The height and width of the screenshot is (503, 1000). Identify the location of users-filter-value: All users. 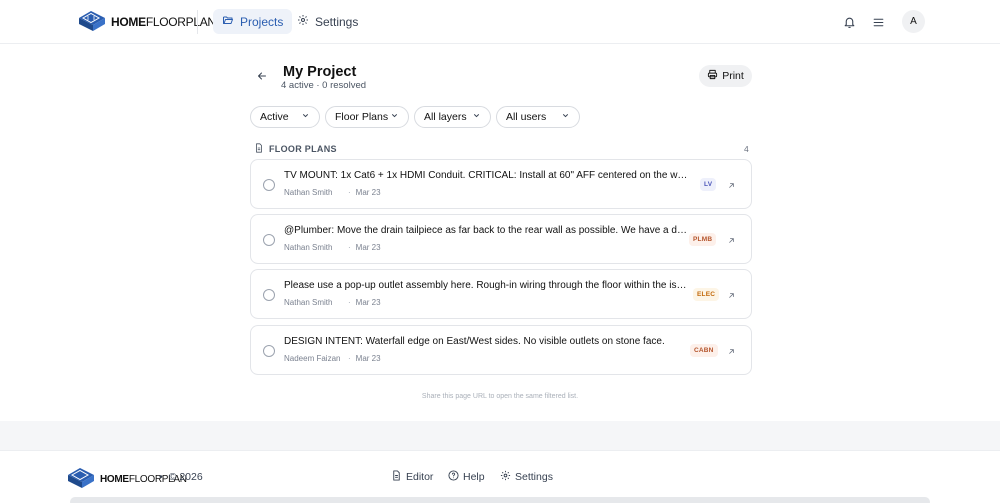
(526, 117).